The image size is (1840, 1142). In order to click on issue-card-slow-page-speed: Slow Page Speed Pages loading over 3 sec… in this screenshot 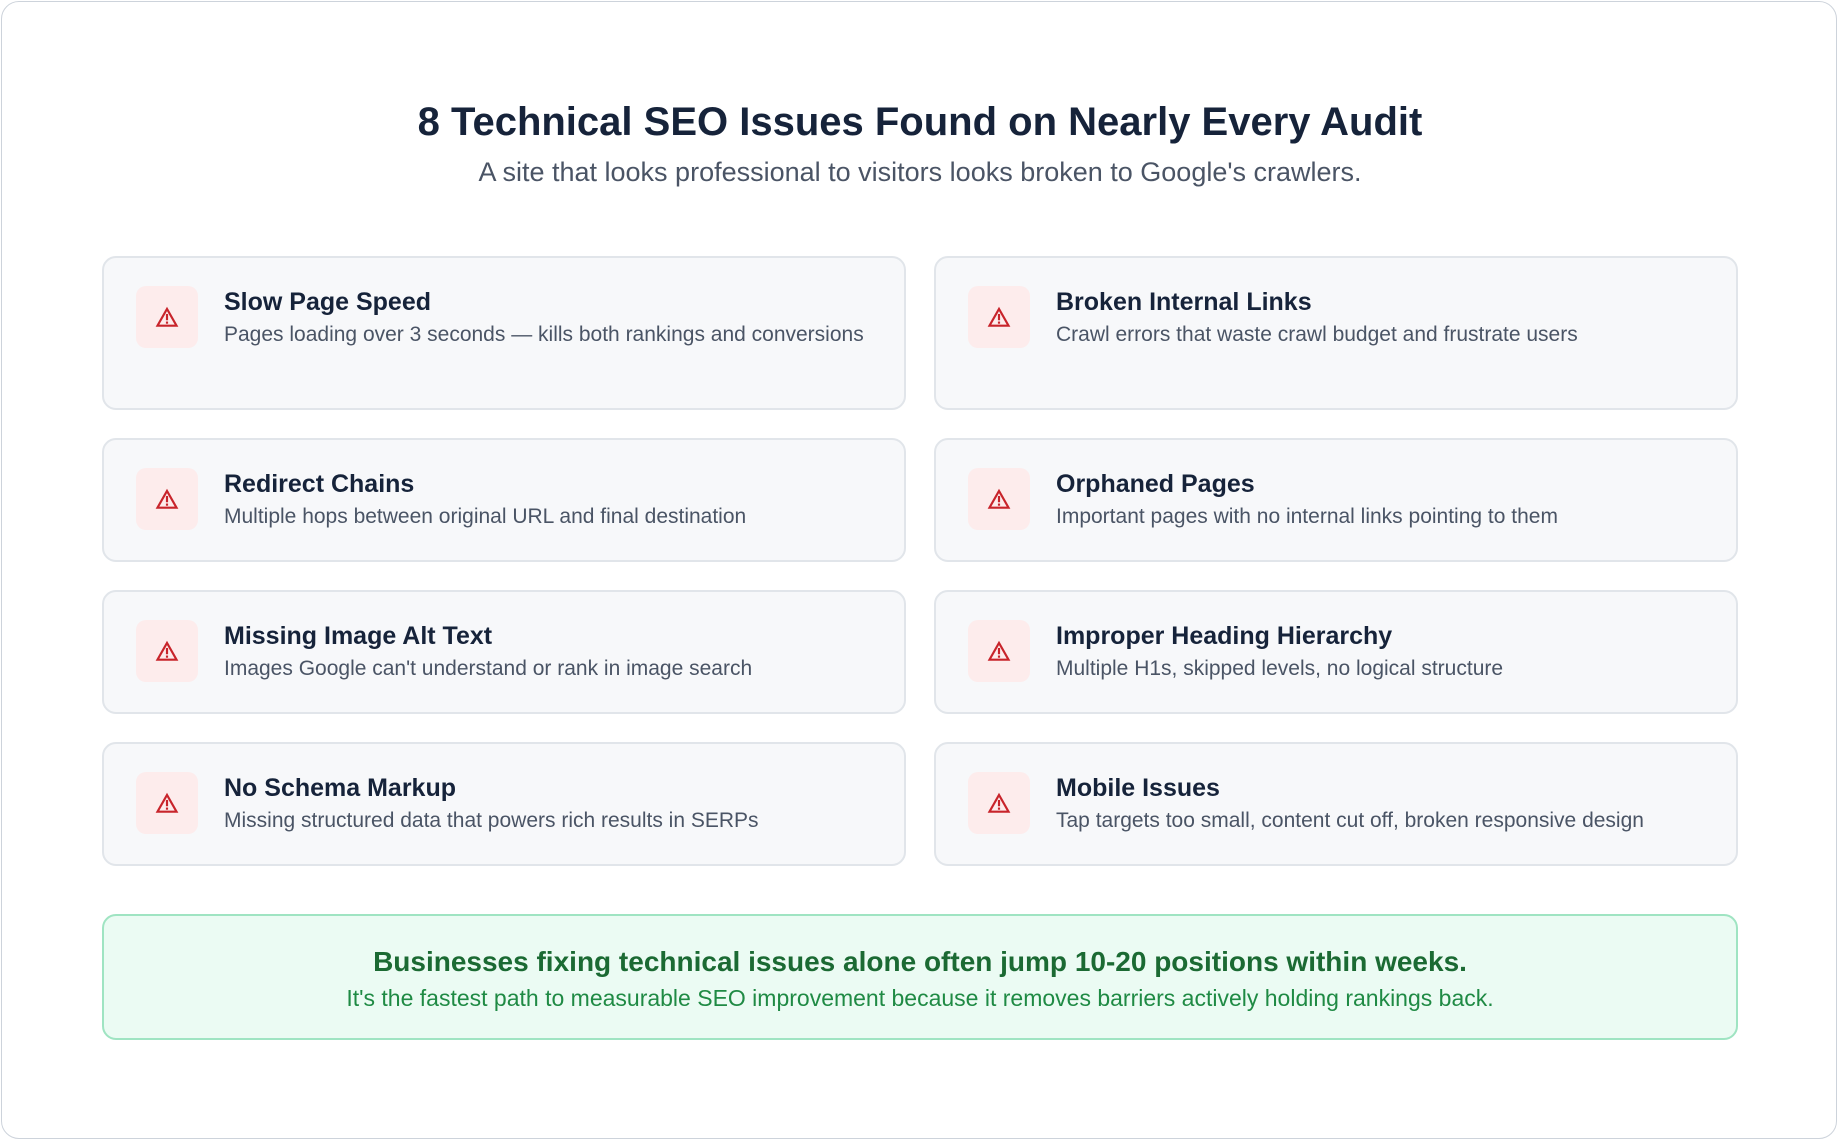, I will do `click(504, 333)`.